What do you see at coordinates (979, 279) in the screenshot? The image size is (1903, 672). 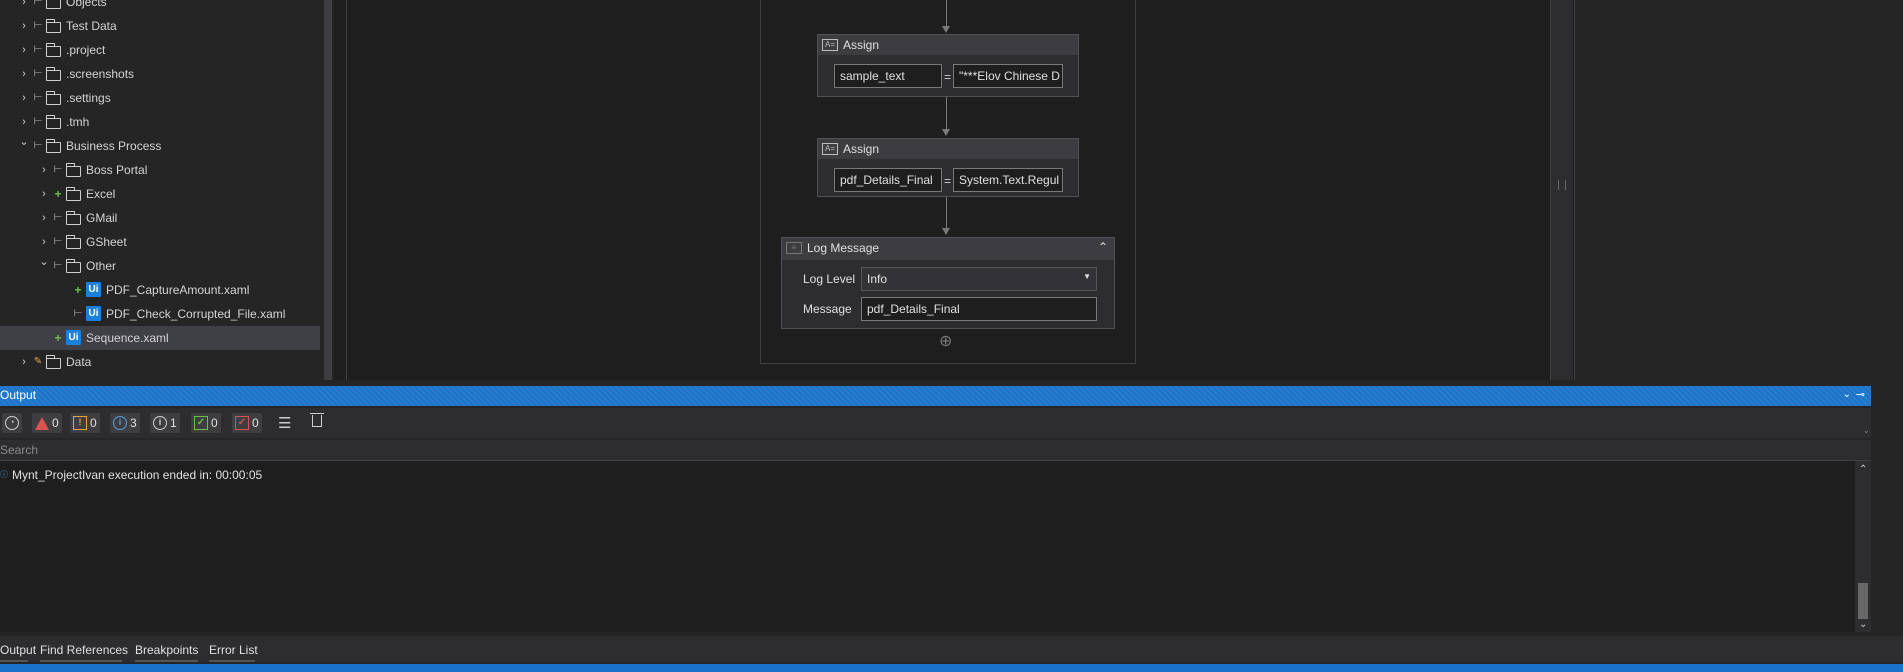 I see `log-level-select: Info ▼` at bounding box center [979, 279].